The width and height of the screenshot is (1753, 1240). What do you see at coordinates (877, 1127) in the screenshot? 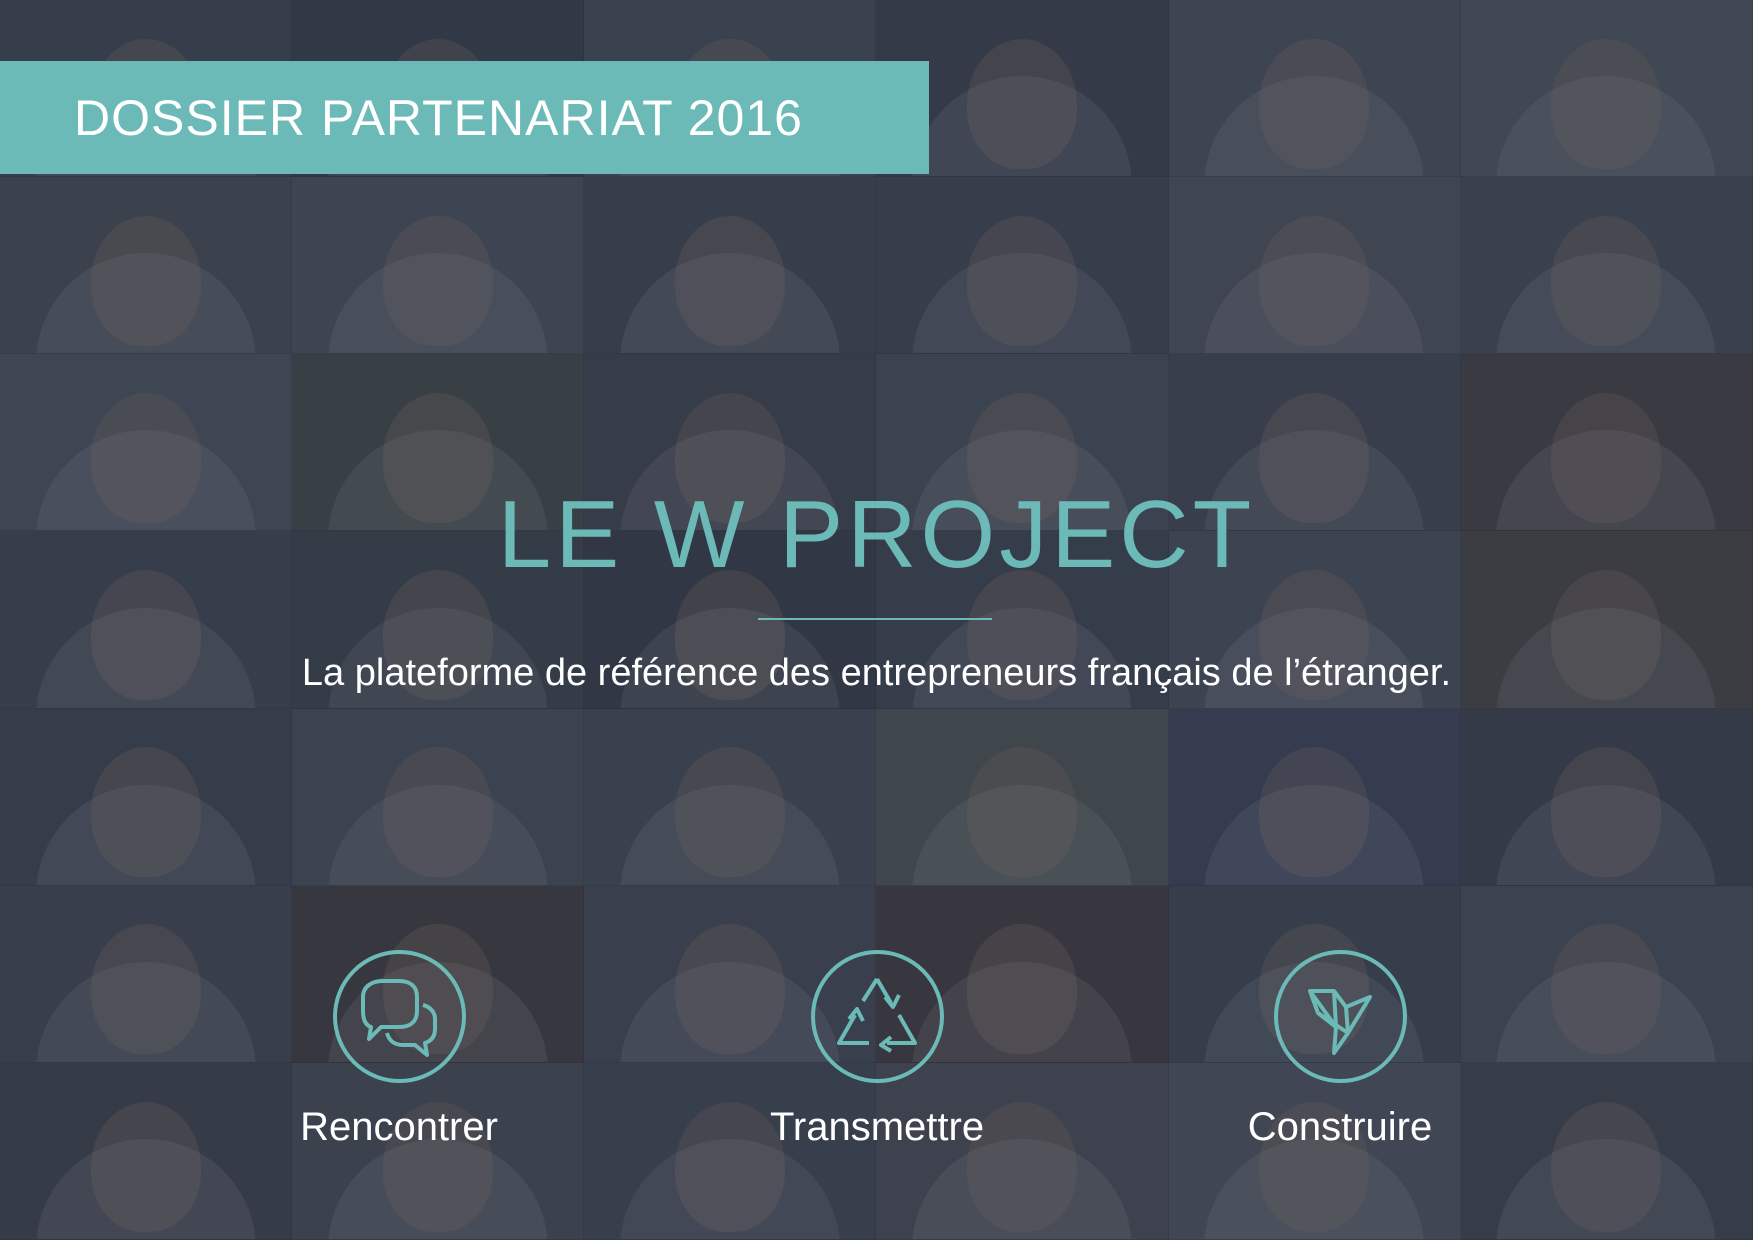
I see `feature-label: Transmettre` at bounding box center [877, 1127].